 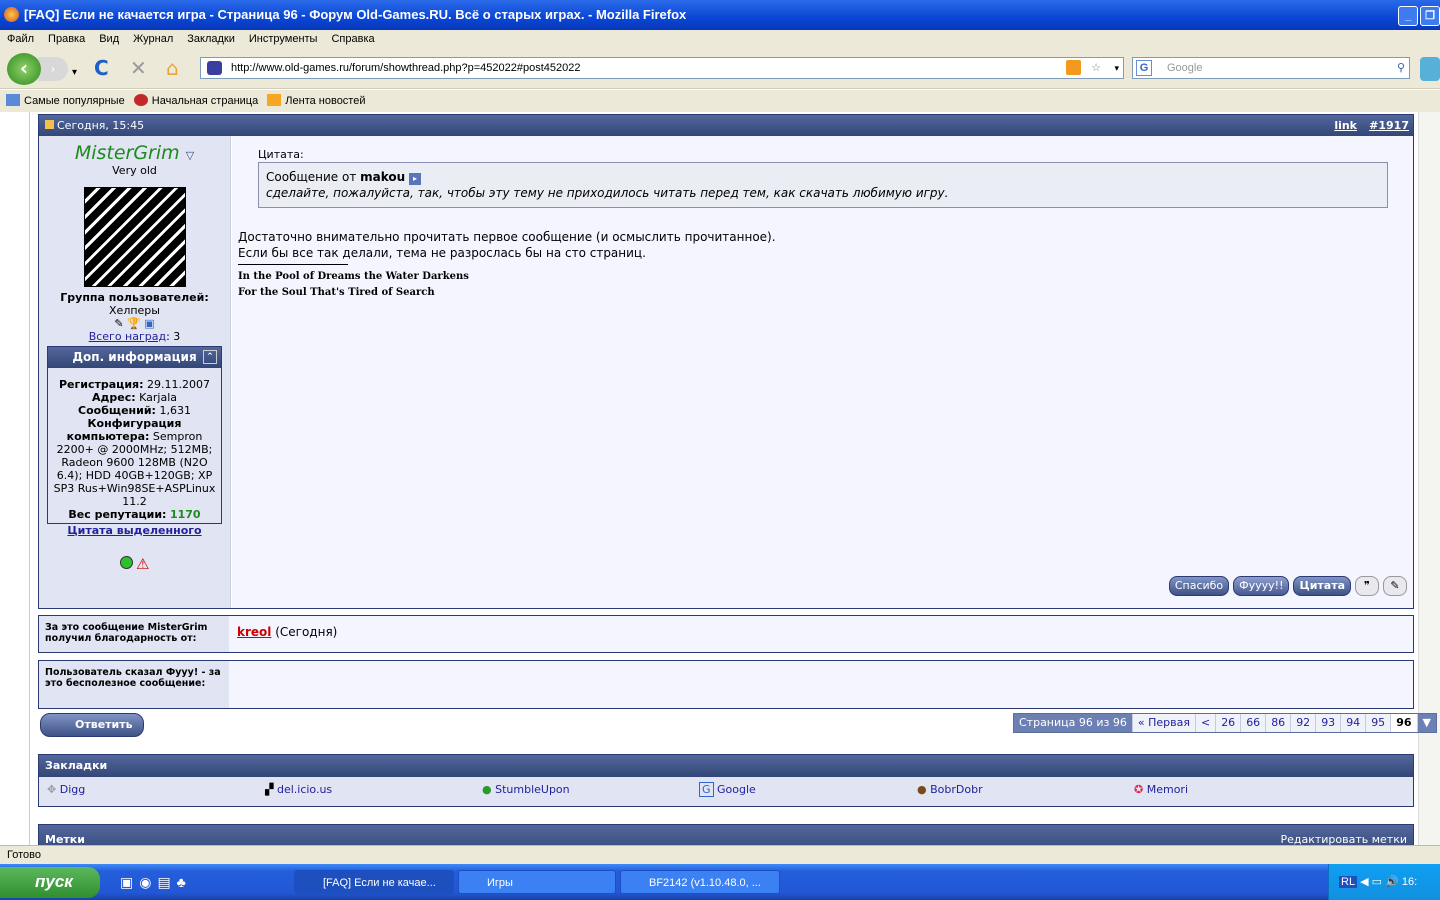 What do you see at coordinates (1279, 723) in the screenshot?
I see `page-link: 86` at bounding box center [1279, 723].